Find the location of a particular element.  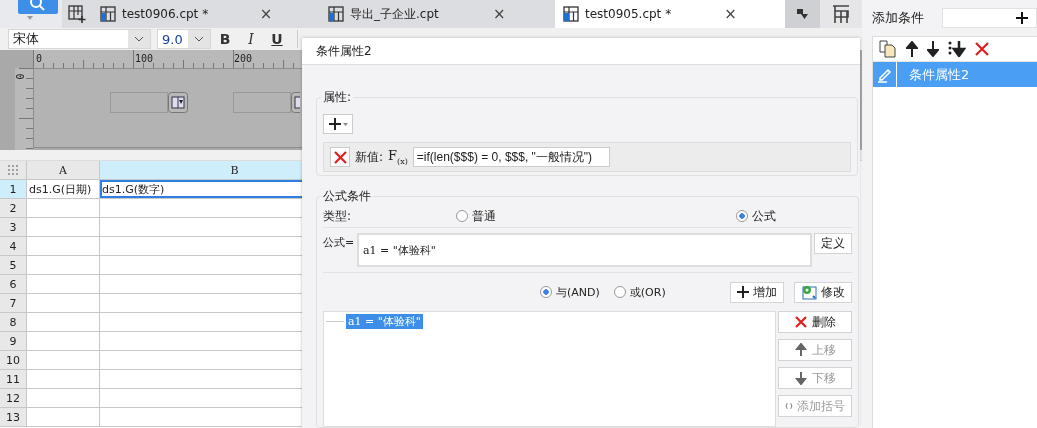

row-header: 3 is located at coordinates (13, 227).